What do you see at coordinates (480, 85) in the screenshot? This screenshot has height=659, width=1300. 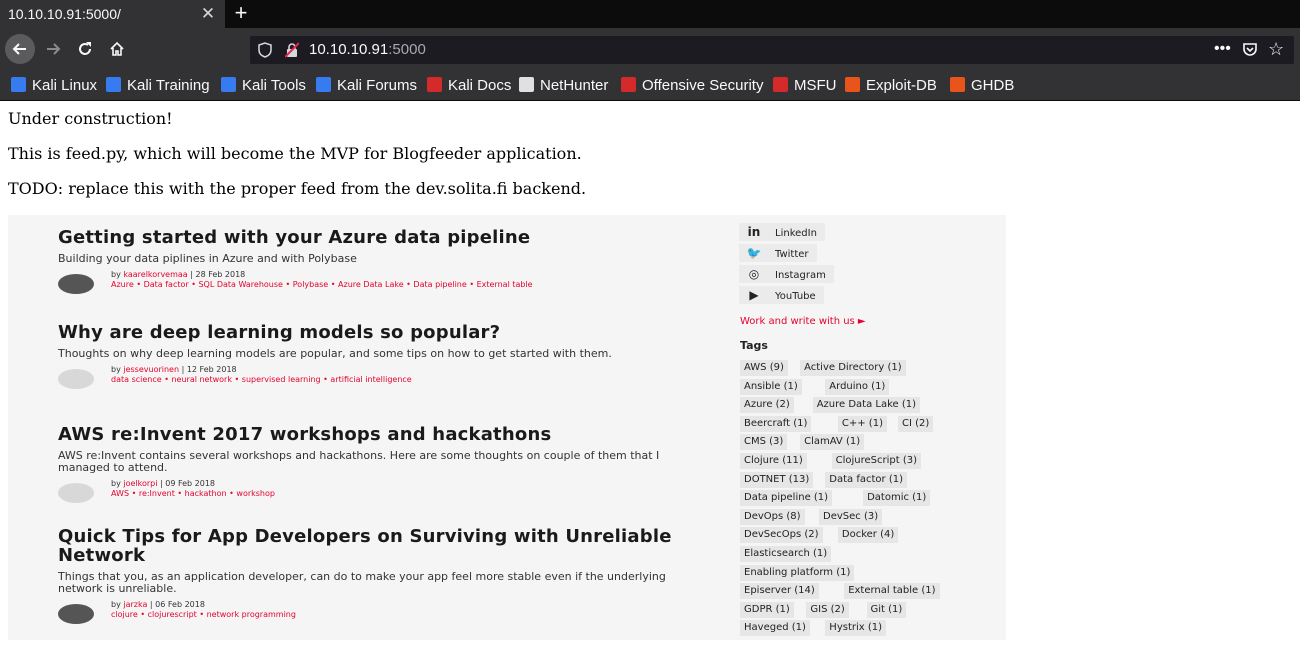 I see `bookmark-label: Kali Docs` at bounding box center [480, 85].